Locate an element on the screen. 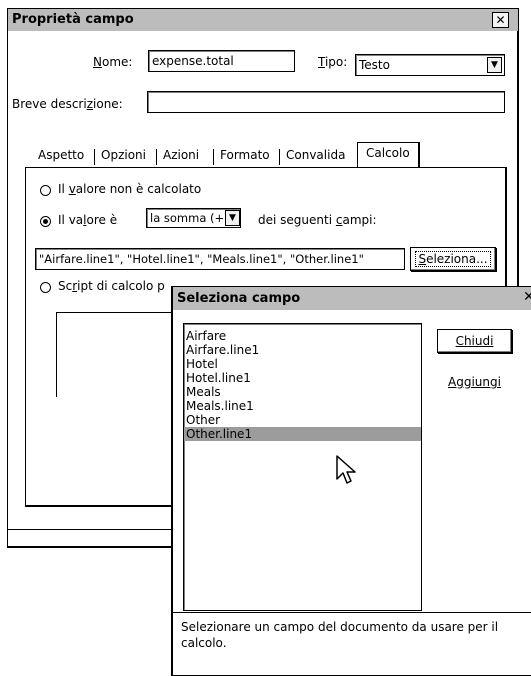  select-field-titlebar: Seleziona campo is located at coordinates (352, 298).